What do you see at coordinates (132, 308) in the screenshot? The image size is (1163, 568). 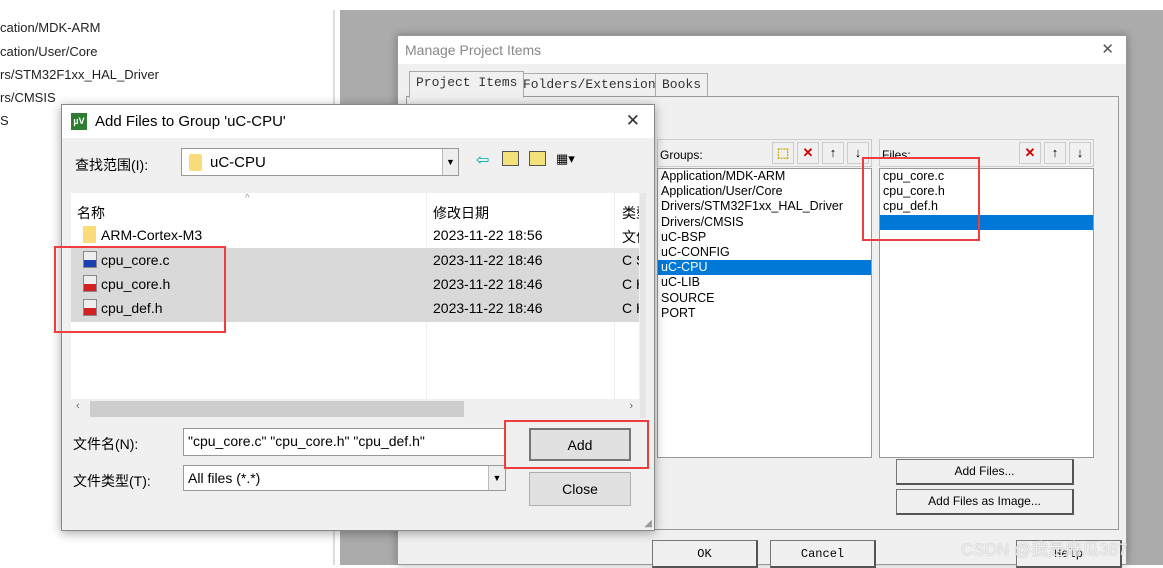 I see `file-name: cpu_def.h` at bounding box center [132, 308].